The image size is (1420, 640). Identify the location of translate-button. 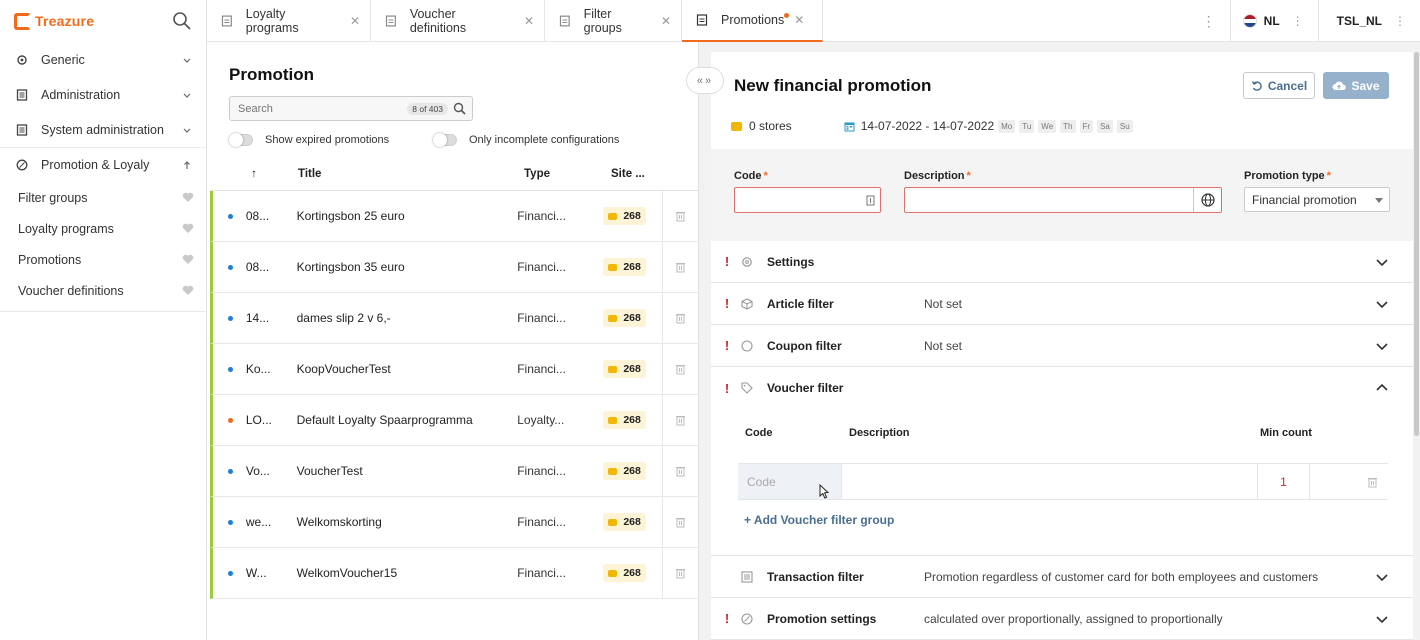
(1207, 200).